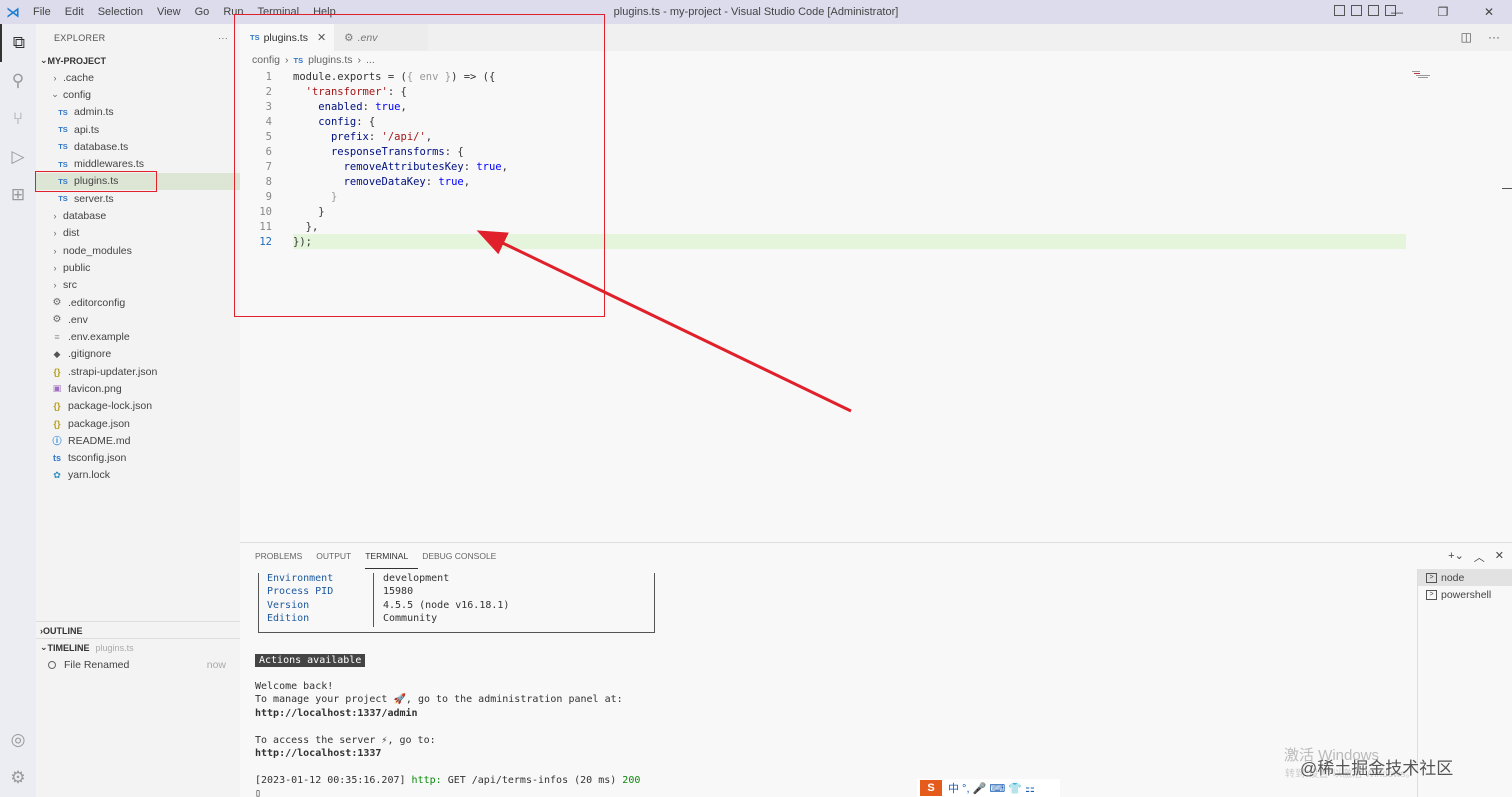 This screenshot has width=1512, height=797. I want to click on restore-button: ❐, so click(1443, 12).